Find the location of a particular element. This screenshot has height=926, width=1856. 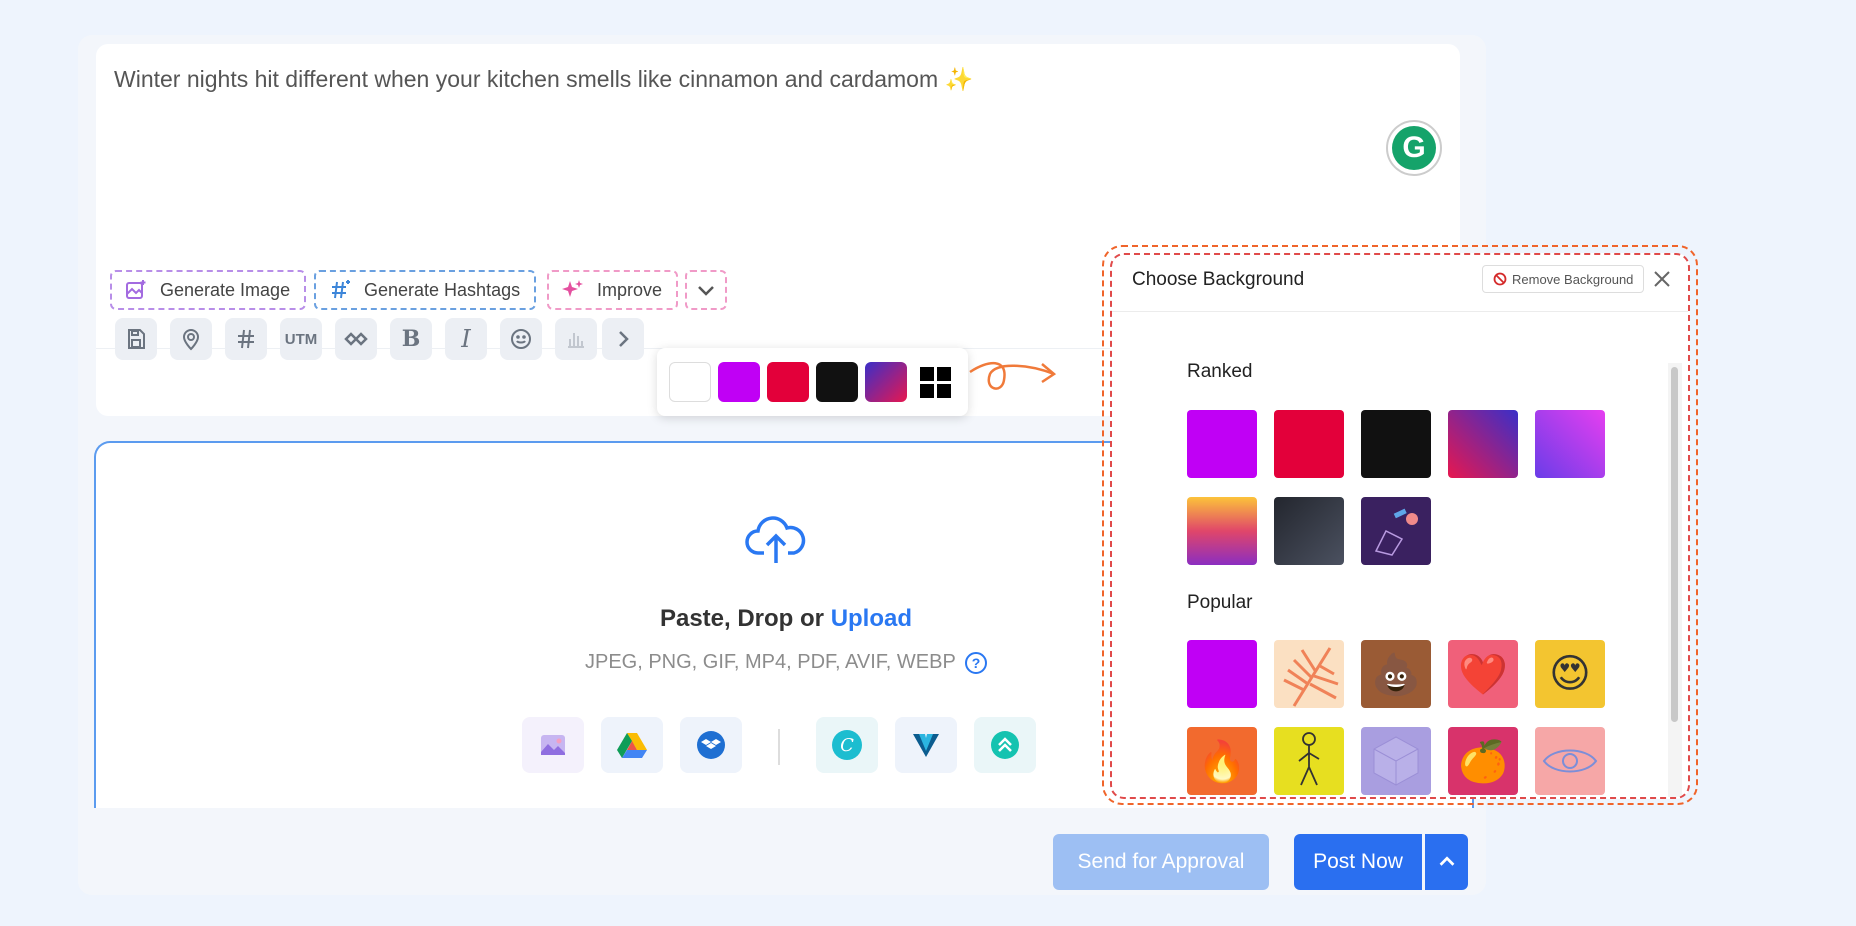

panel-scrollbar-thumb is located at coordinates (1674, 544).